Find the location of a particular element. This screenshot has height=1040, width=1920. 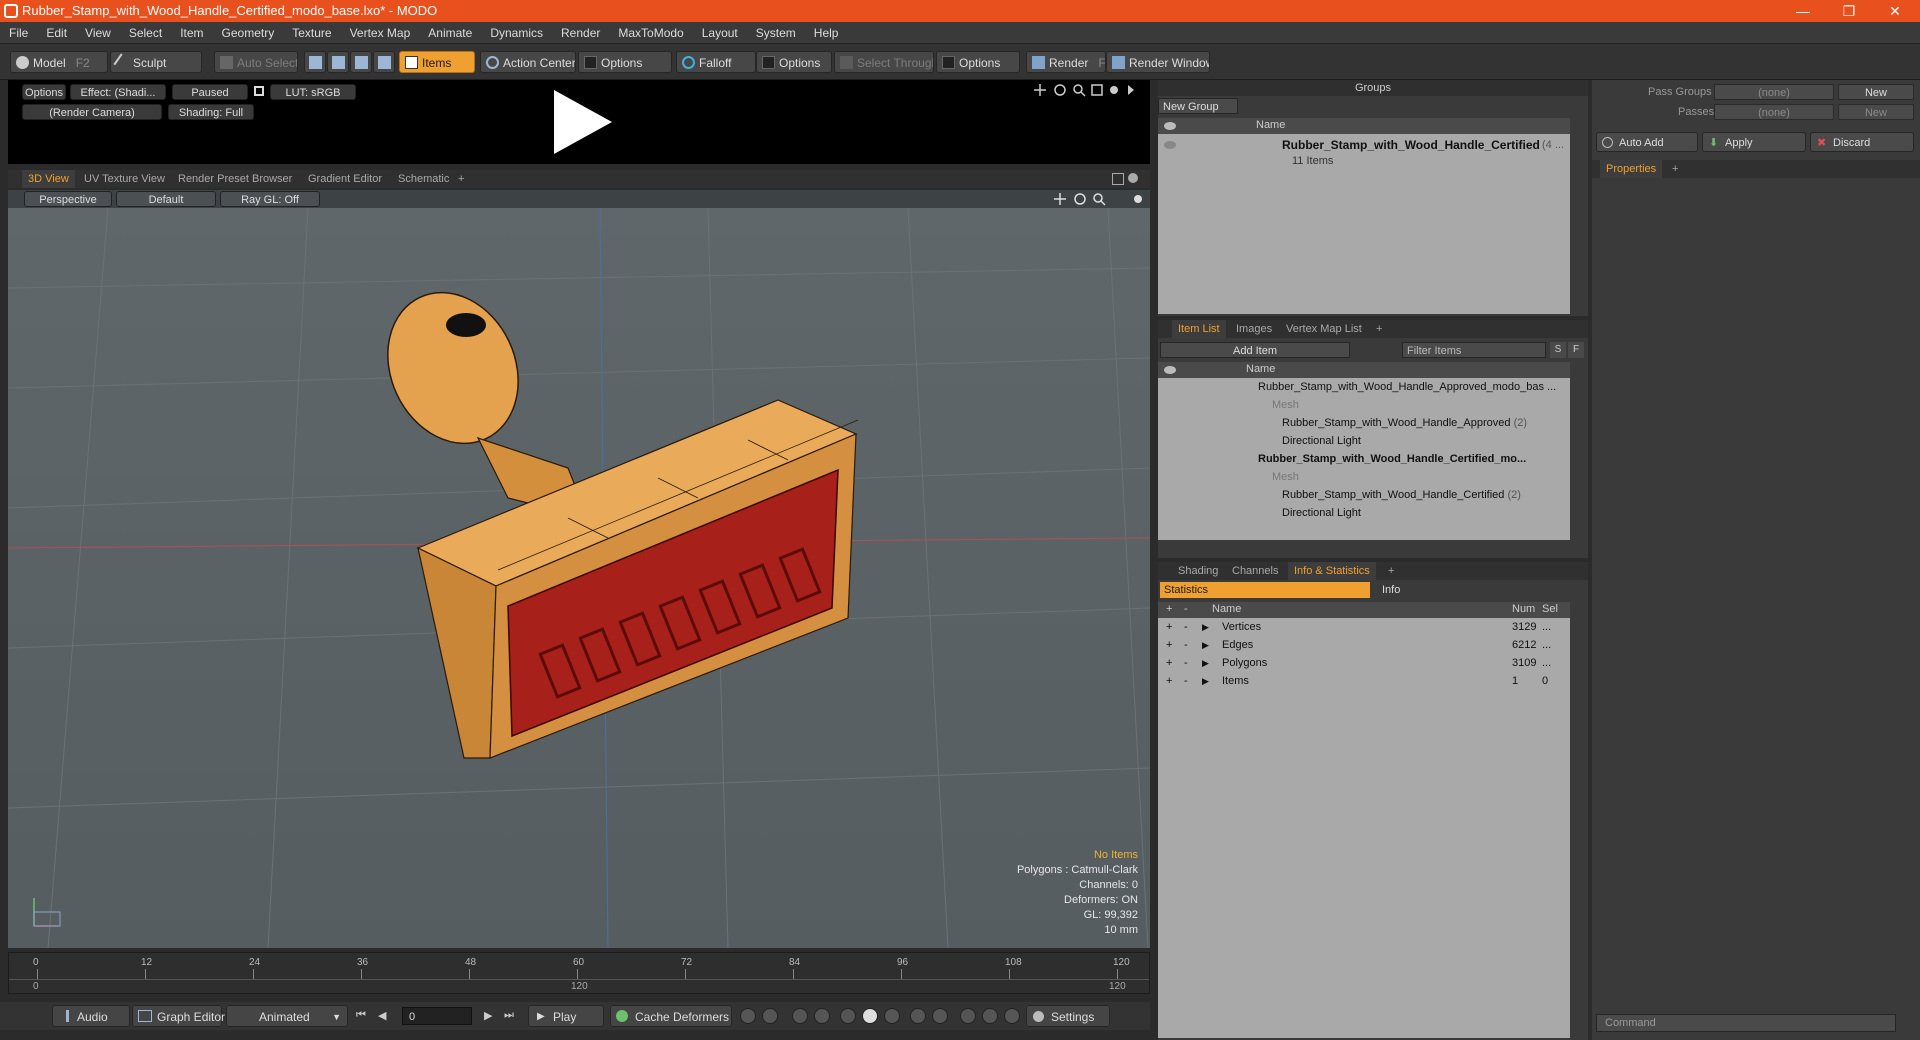

tab-schematic: Schematic is located at coordinates (423, 179).